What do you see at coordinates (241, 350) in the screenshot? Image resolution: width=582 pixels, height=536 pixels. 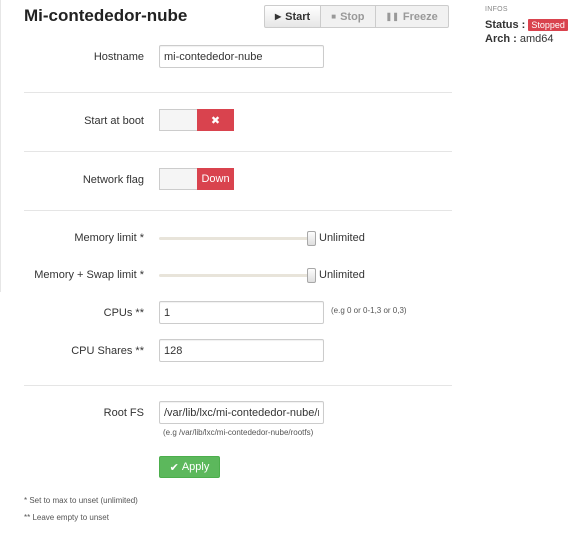 I see `cpu-shares-input` at bounding box center [241, 350].